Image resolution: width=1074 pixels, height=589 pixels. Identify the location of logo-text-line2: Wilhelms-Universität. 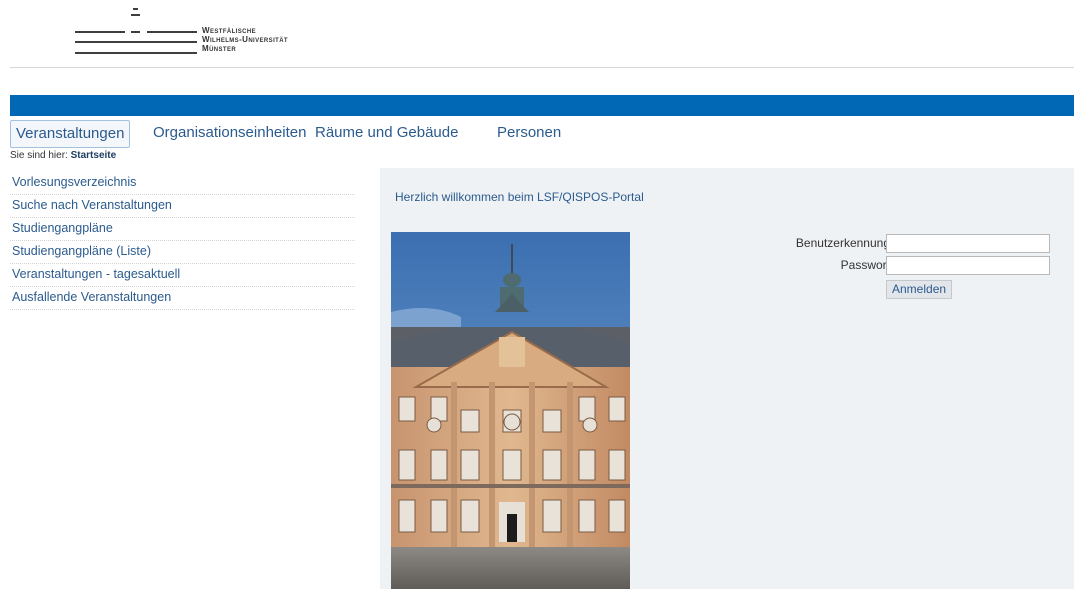
(245, 39).